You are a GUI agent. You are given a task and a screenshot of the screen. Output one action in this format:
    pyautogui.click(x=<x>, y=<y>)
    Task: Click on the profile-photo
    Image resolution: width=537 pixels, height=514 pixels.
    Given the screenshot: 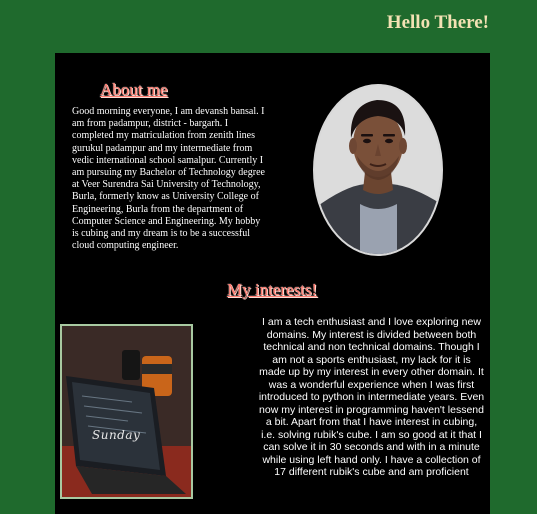 What is the action you would take?
    pyautogui.click(x=378, y=170)
    